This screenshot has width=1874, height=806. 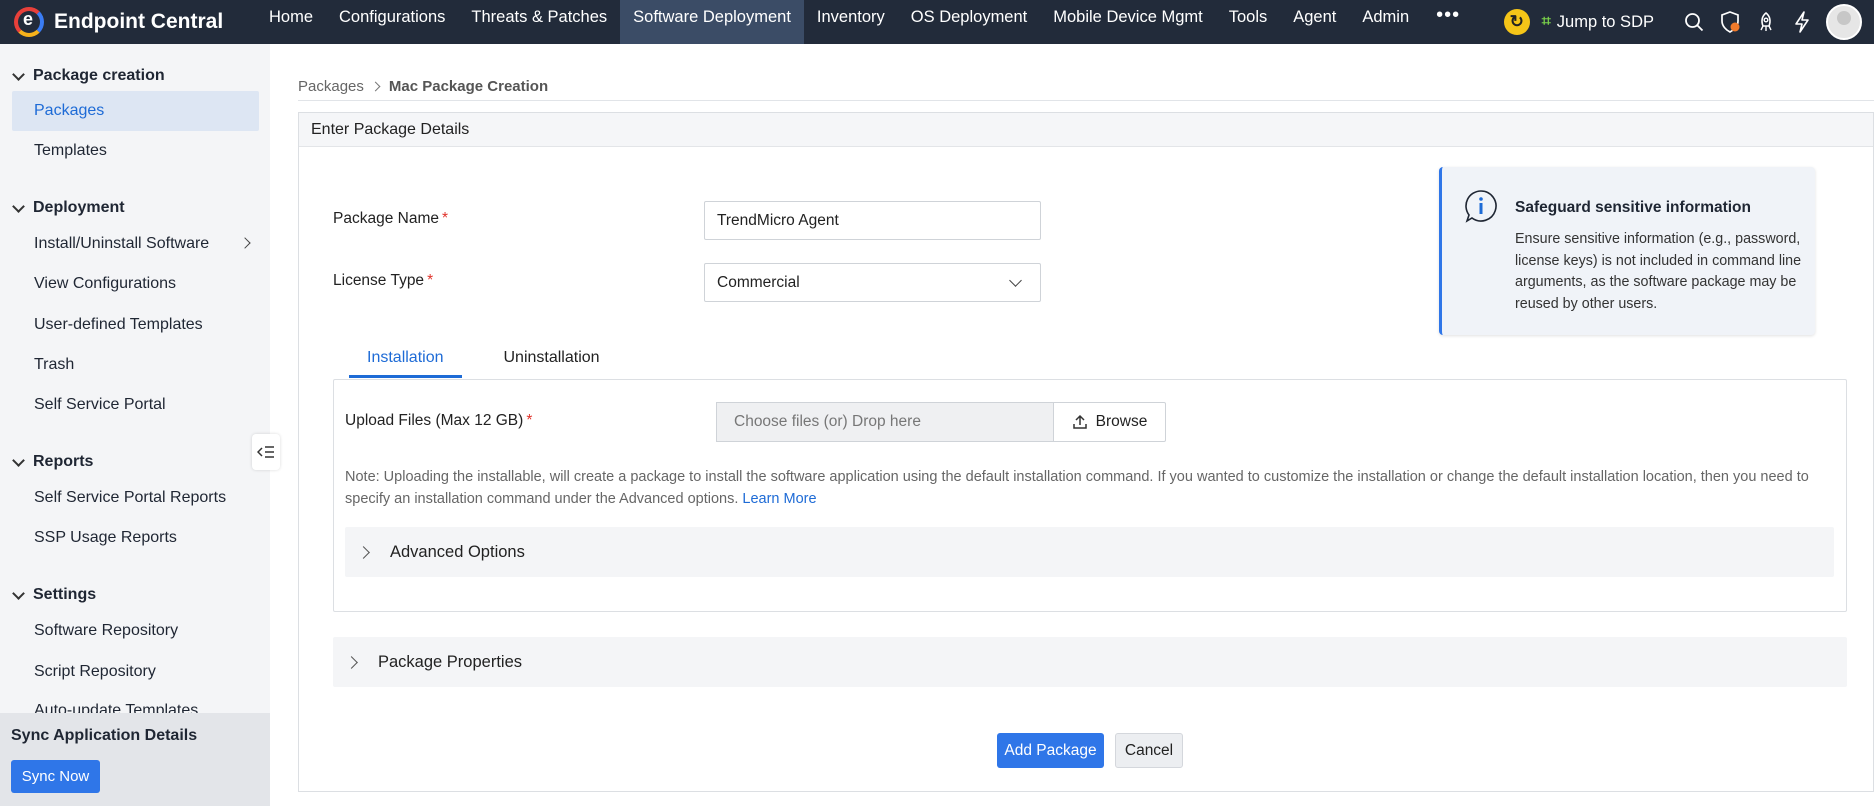 I want to click on sidebar-item-view-configurations: View Configurations, so click(x=135, y=284).